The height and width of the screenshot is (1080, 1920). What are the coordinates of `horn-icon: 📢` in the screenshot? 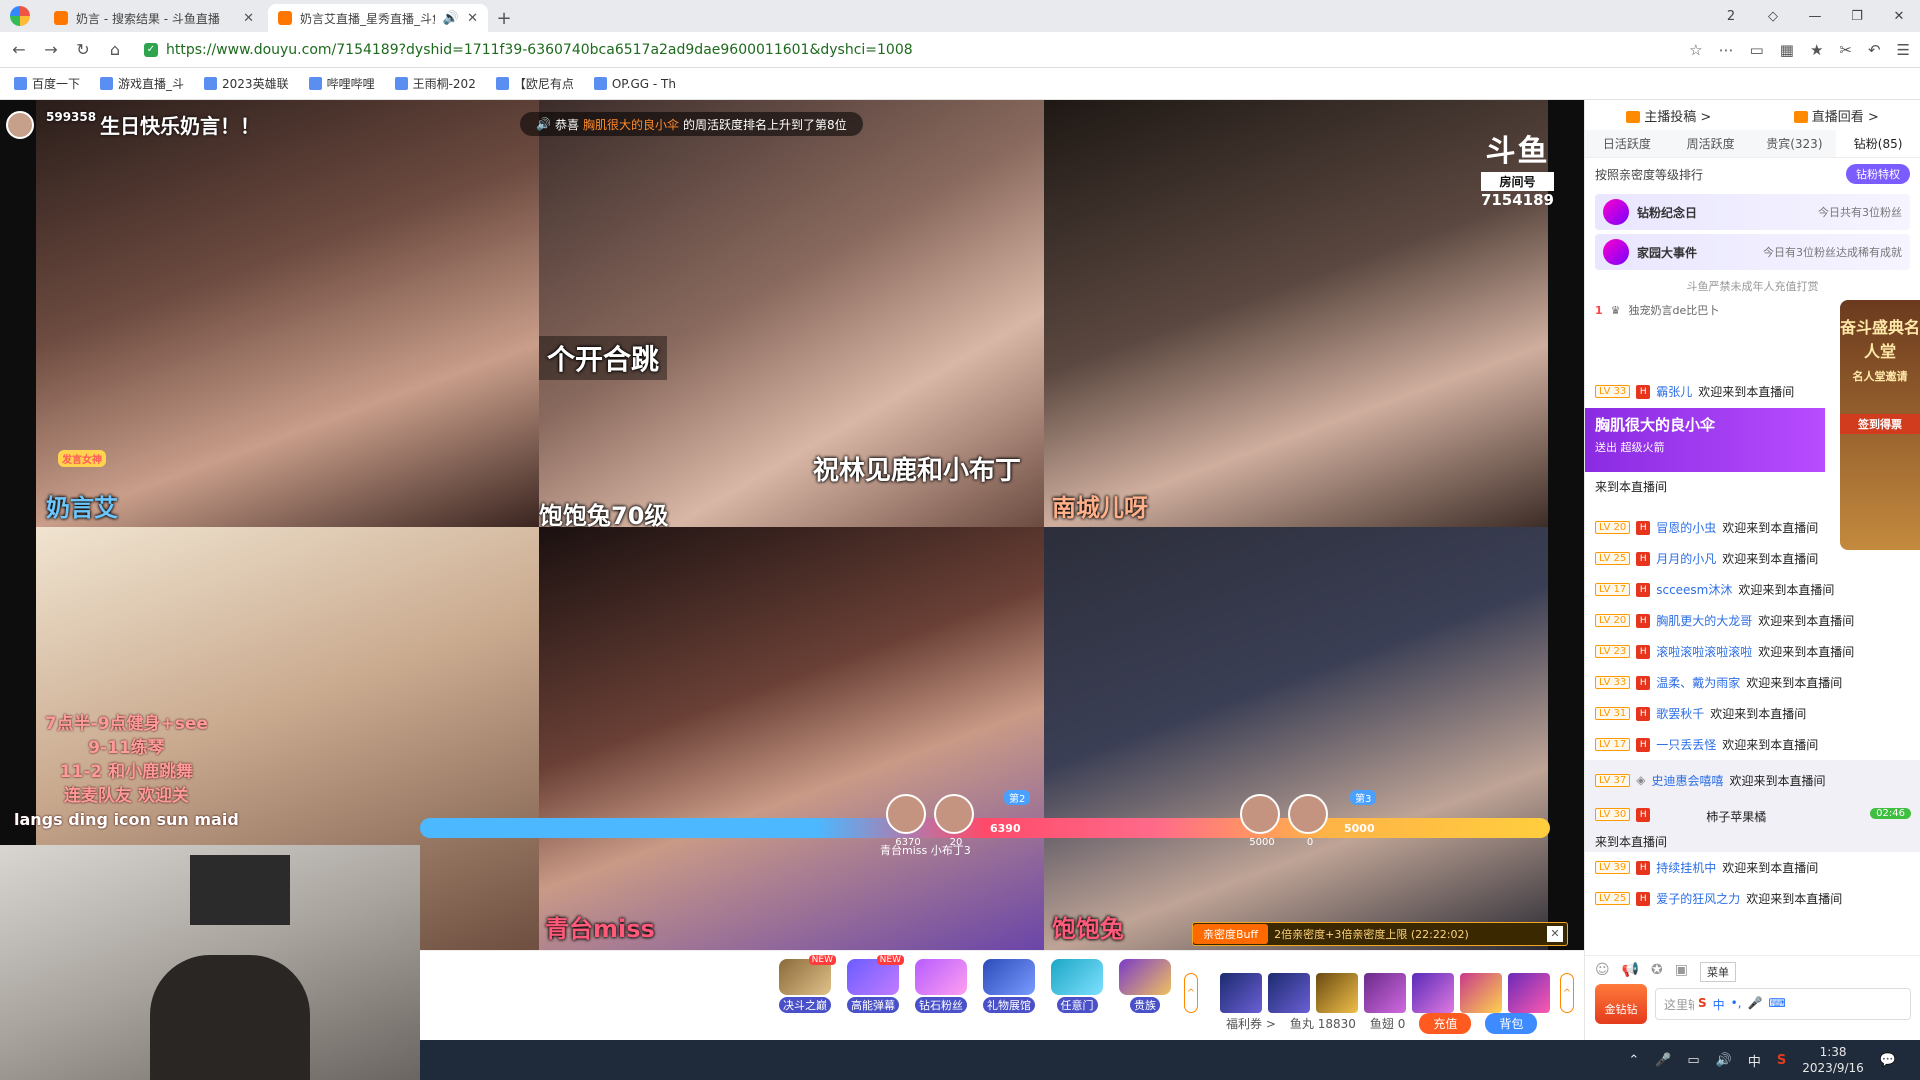 It's located at (1630, 970).